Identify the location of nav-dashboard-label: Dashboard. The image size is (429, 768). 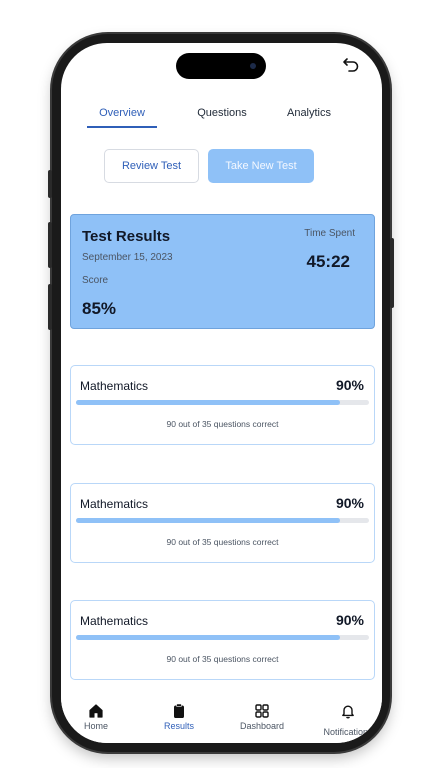
(262, 726).